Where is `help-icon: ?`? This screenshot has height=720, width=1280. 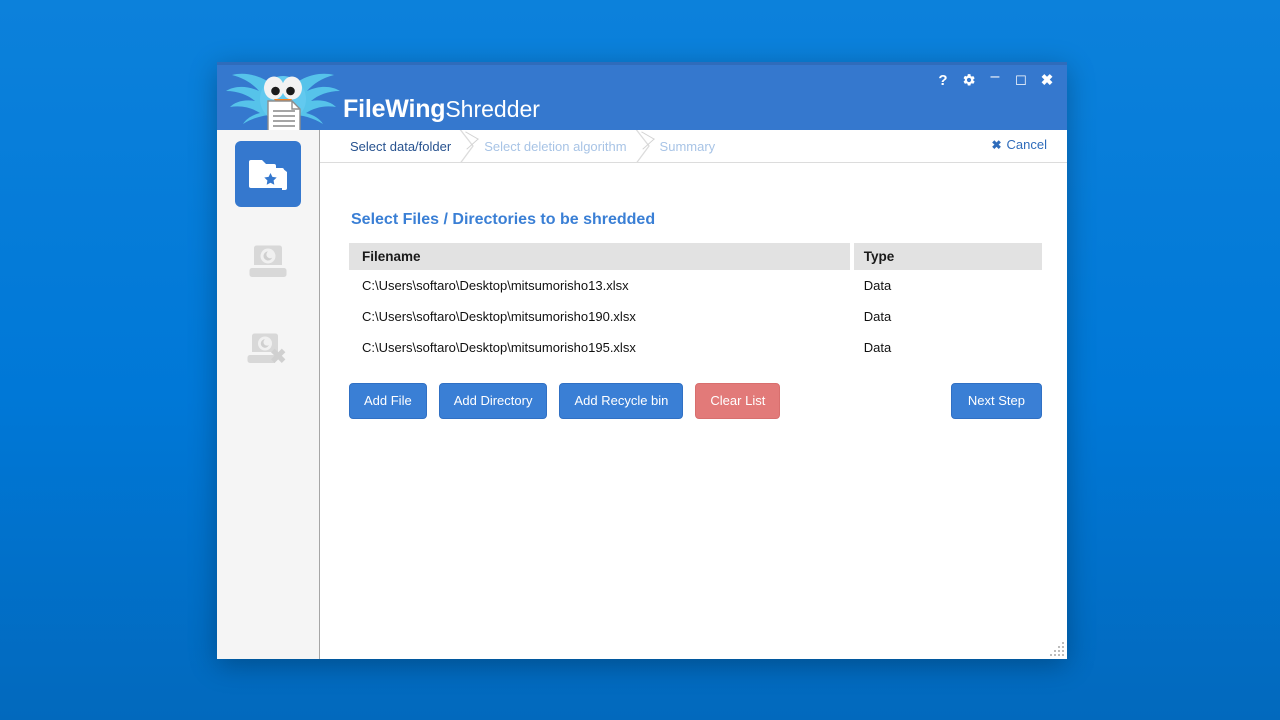
help-icon: ? is located at coordinates (943, 80).